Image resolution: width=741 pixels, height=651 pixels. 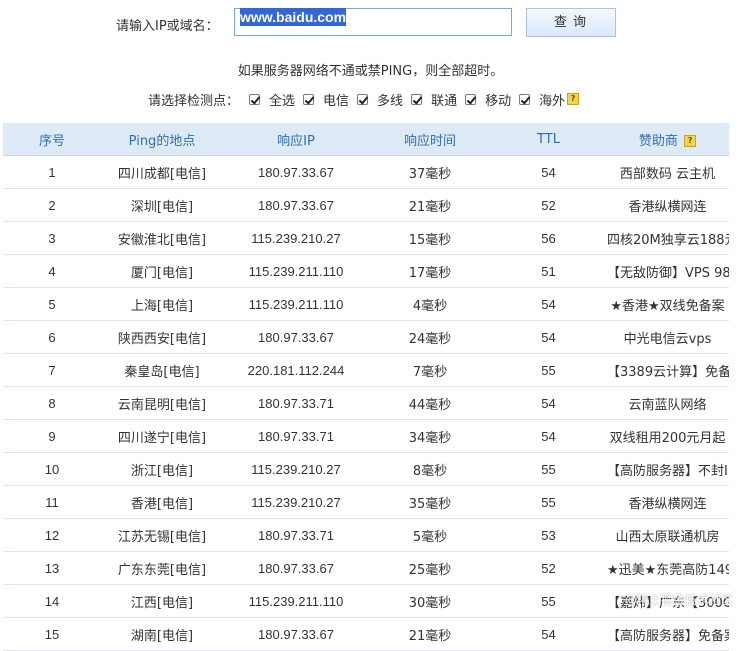 What do you see at coordinates (380, 99) in the screenshot?
I see `node-option-multiline: 多线` at bounding box center [380, 99].